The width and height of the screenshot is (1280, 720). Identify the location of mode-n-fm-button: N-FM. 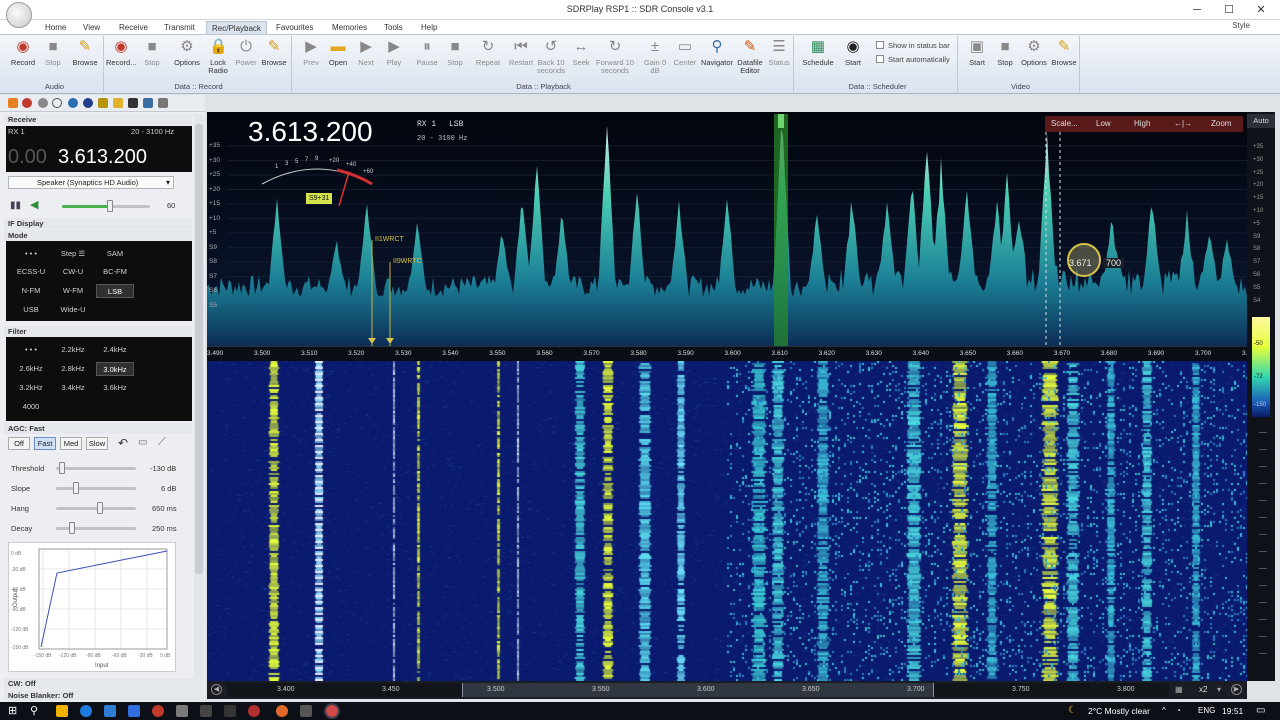
(31, 291).